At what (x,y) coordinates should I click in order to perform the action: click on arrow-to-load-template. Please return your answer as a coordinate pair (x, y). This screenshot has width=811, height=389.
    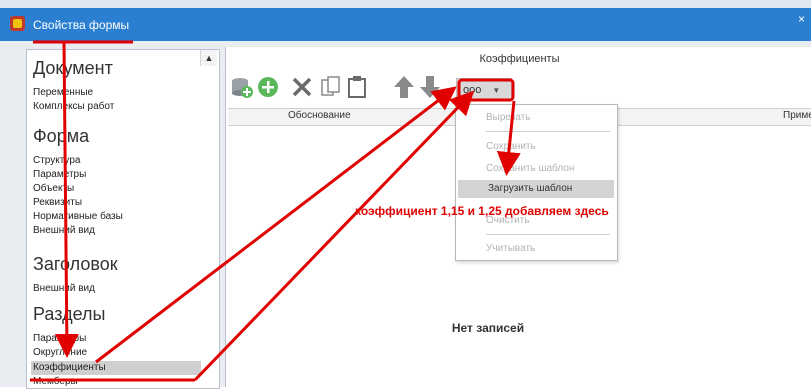
    Looking at the image, I should click on (508, 138).